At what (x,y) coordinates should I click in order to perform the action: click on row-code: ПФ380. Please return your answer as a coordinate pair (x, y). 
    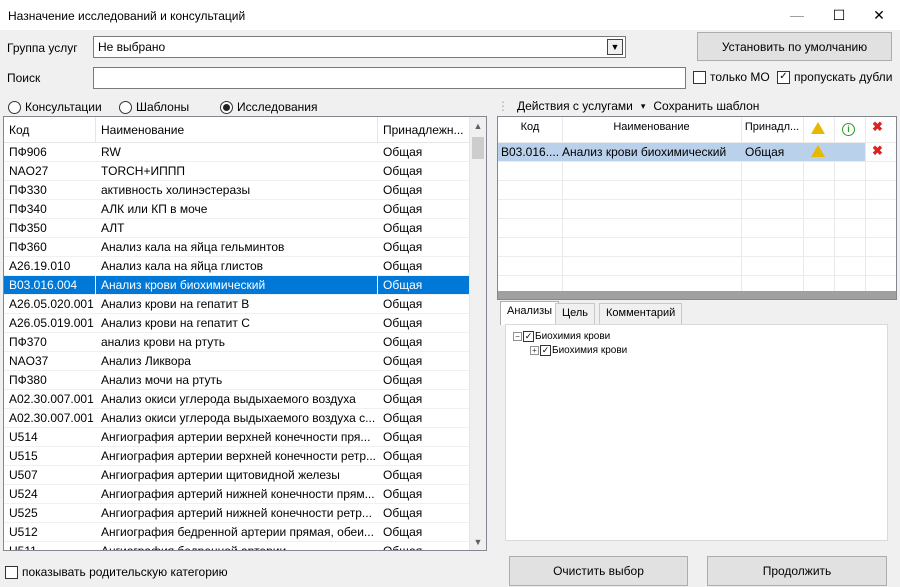
    Looking at the image, I should click on (28, 380).